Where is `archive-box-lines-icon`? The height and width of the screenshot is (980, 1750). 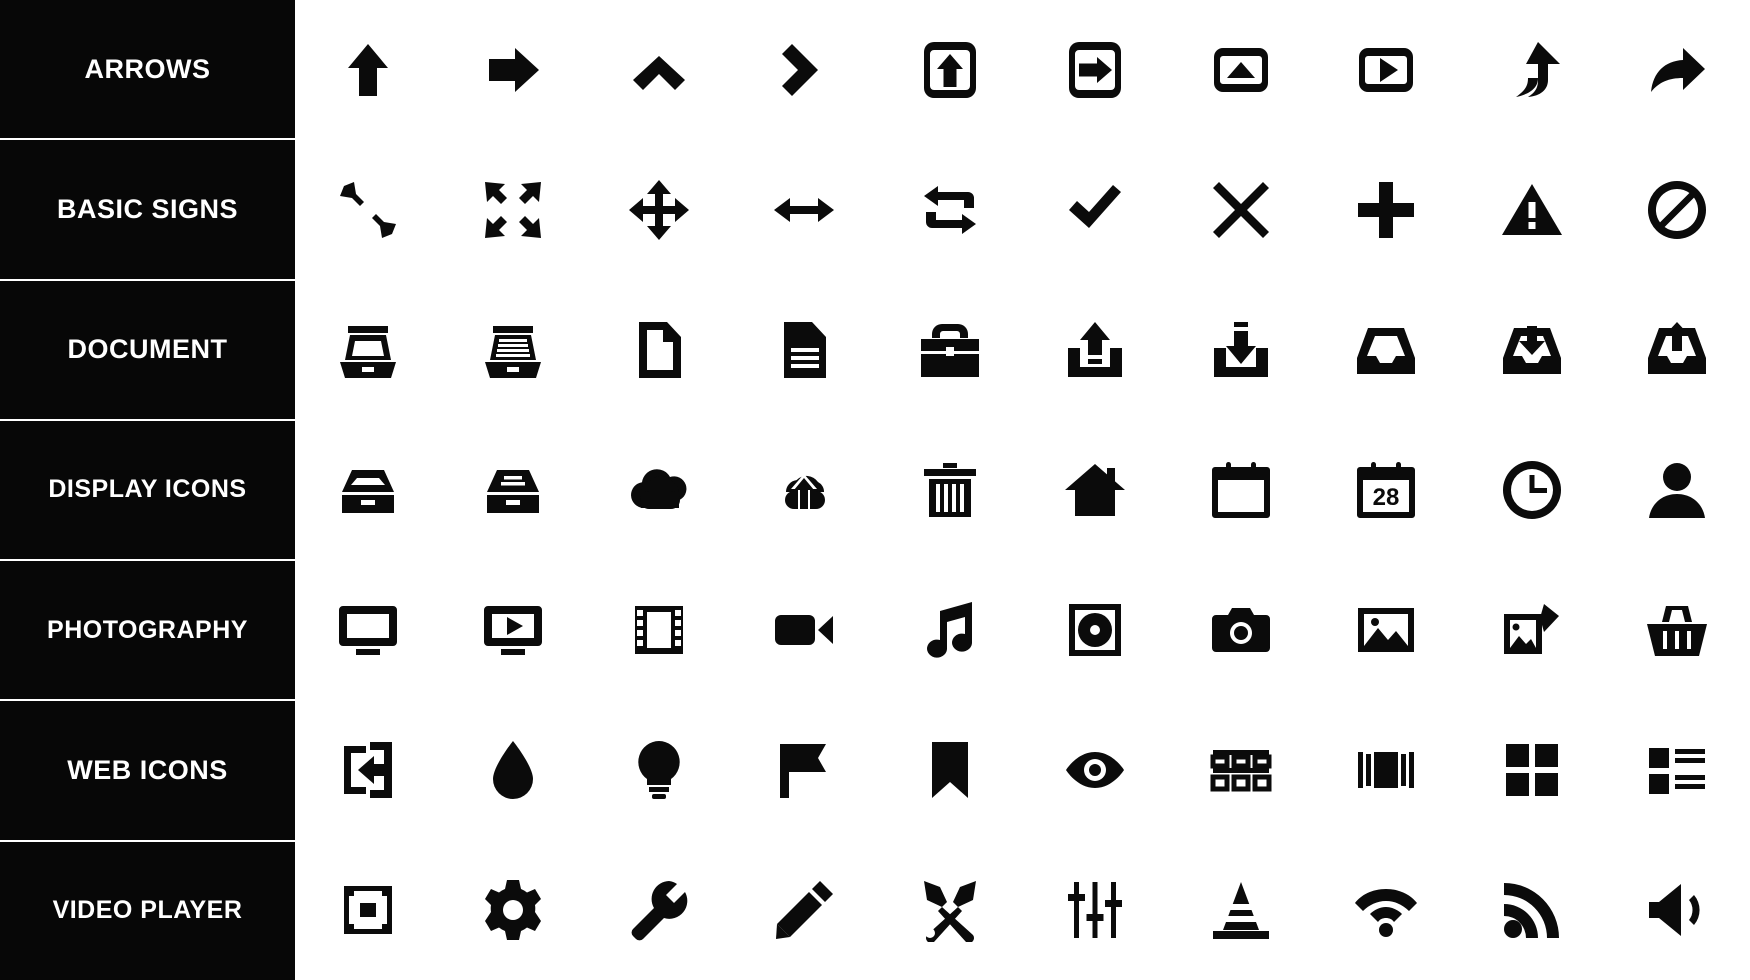
archive-box-lines-icon is located at coordinates (514, 490).